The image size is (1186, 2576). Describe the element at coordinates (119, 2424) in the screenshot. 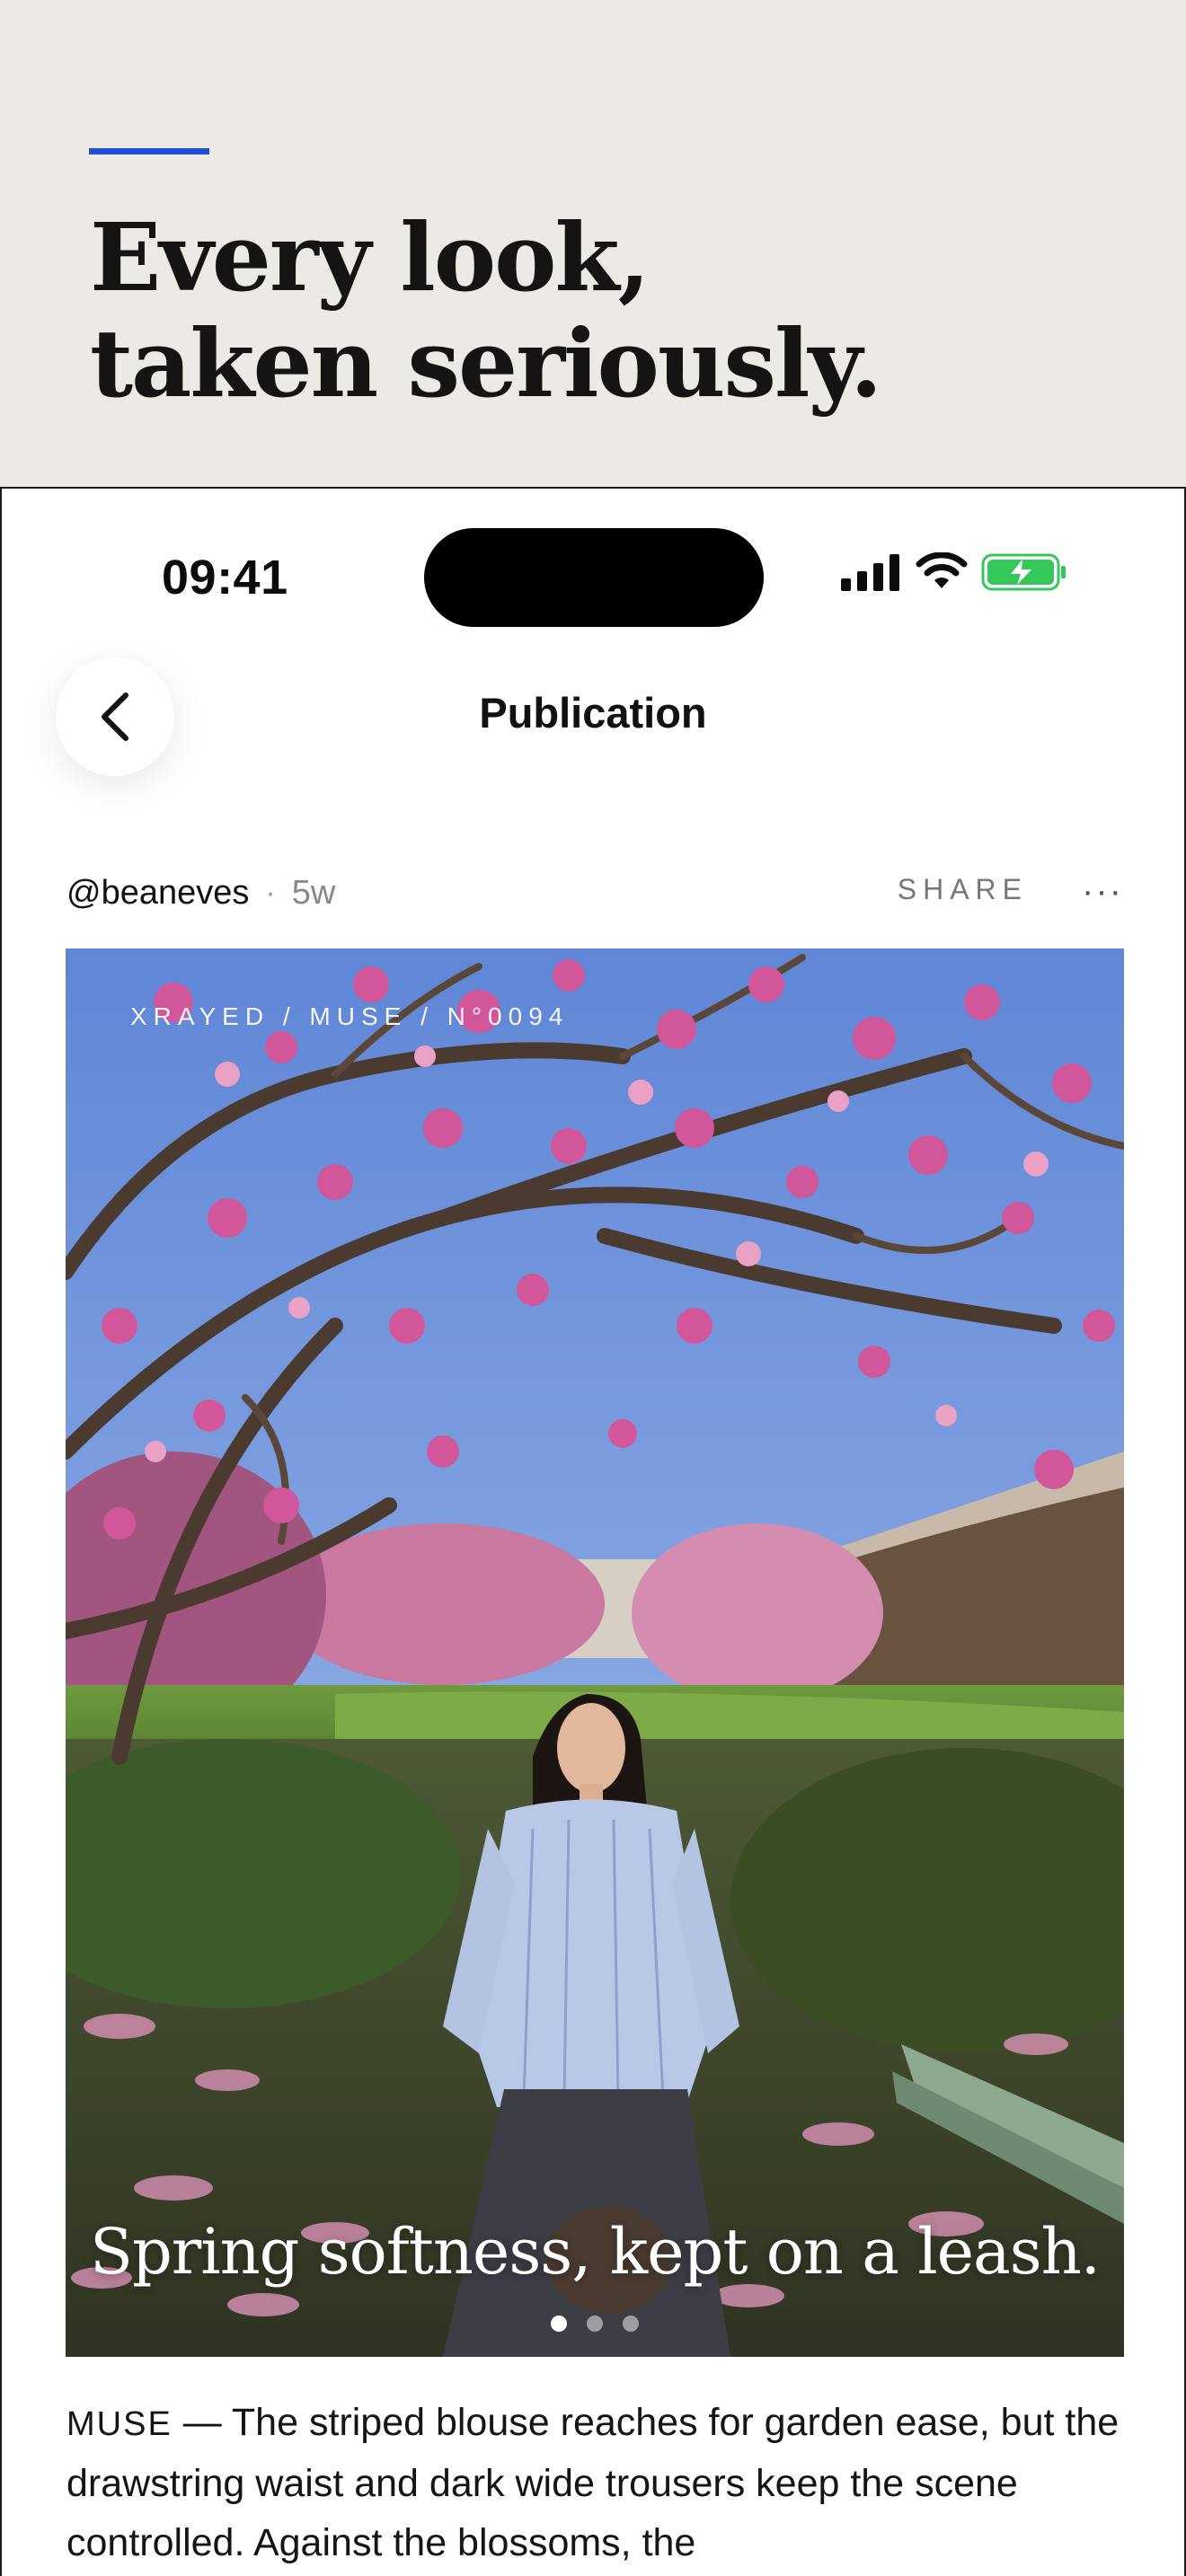

I see `post-body-tag: MUSE` at that location.